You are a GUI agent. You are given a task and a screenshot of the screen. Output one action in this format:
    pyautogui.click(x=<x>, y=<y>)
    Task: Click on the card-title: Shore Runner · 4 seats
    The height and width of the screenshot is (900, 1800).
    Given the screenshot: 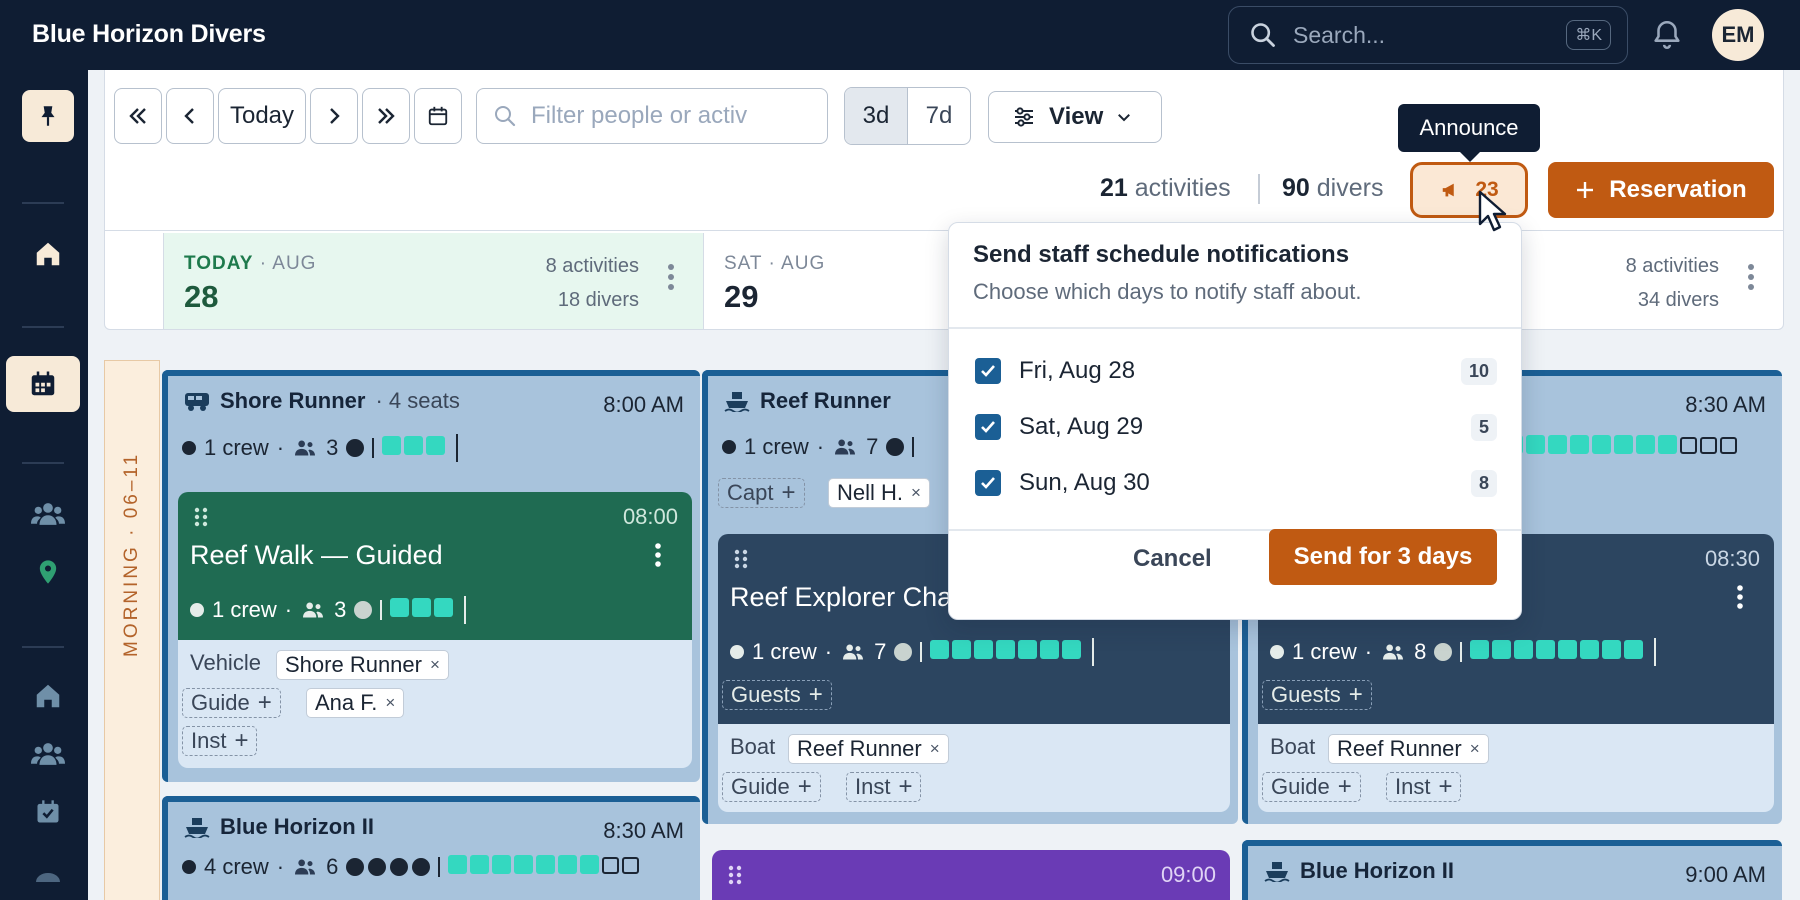 What is the action you would take?
    pyautogui.click(x=322, y=401)
    